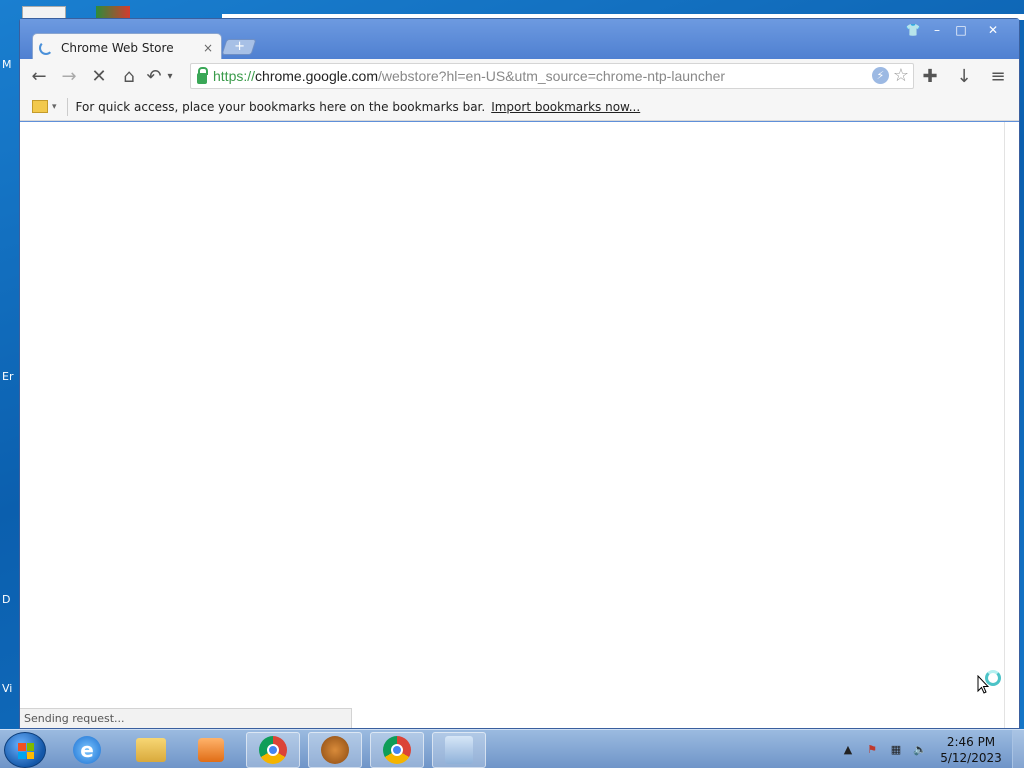  I want to click on baseball-glove-icon, so click(335, 750).